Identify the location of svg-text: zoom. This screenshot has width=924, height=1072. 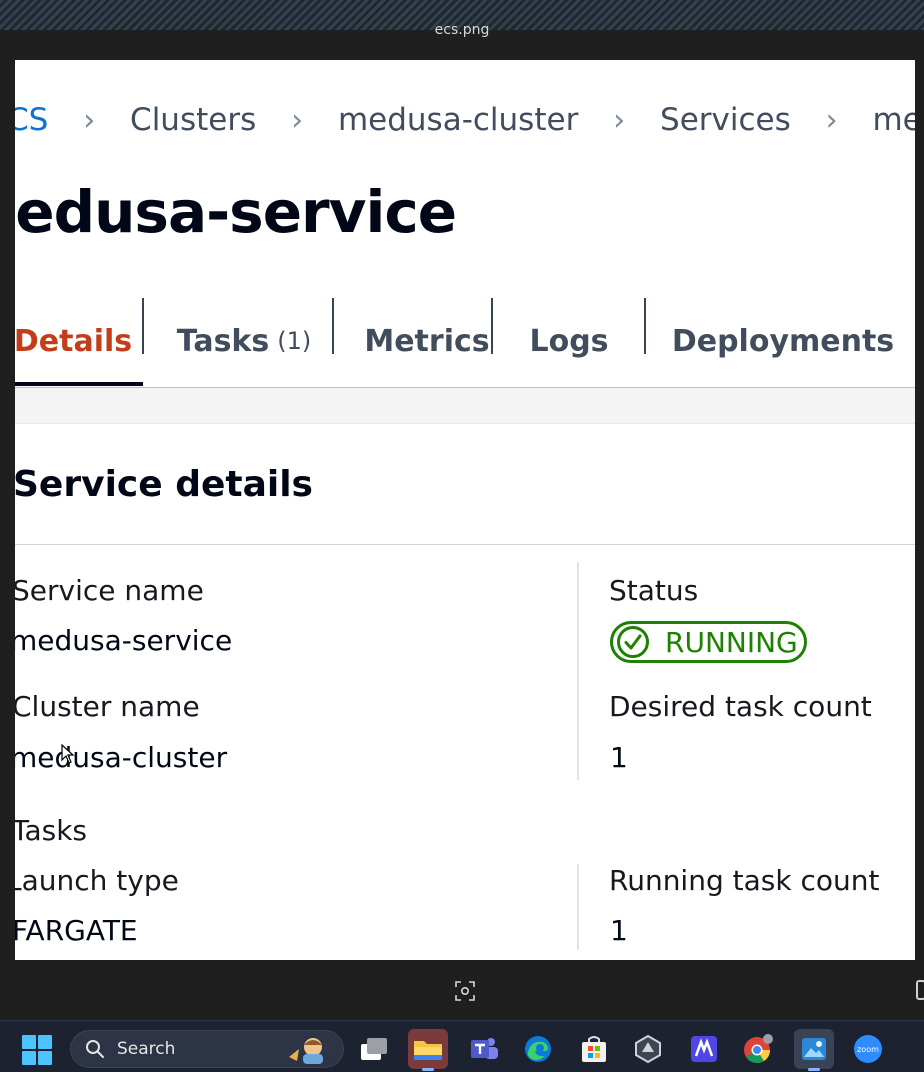
(868, 1049).